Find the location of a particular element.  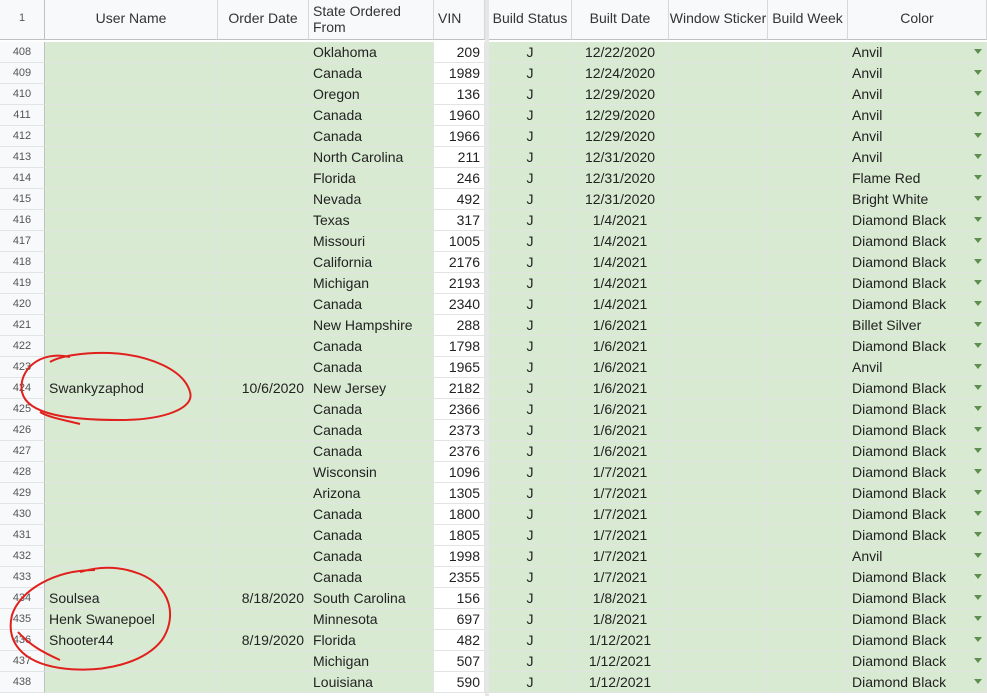

row-number: 428 is located at coordinates (22, 472).